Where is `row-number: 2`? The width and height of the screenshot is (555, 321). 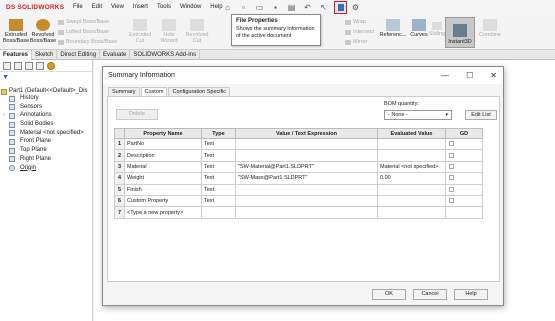
row-number: 2 is located at coordinates (119, 155).